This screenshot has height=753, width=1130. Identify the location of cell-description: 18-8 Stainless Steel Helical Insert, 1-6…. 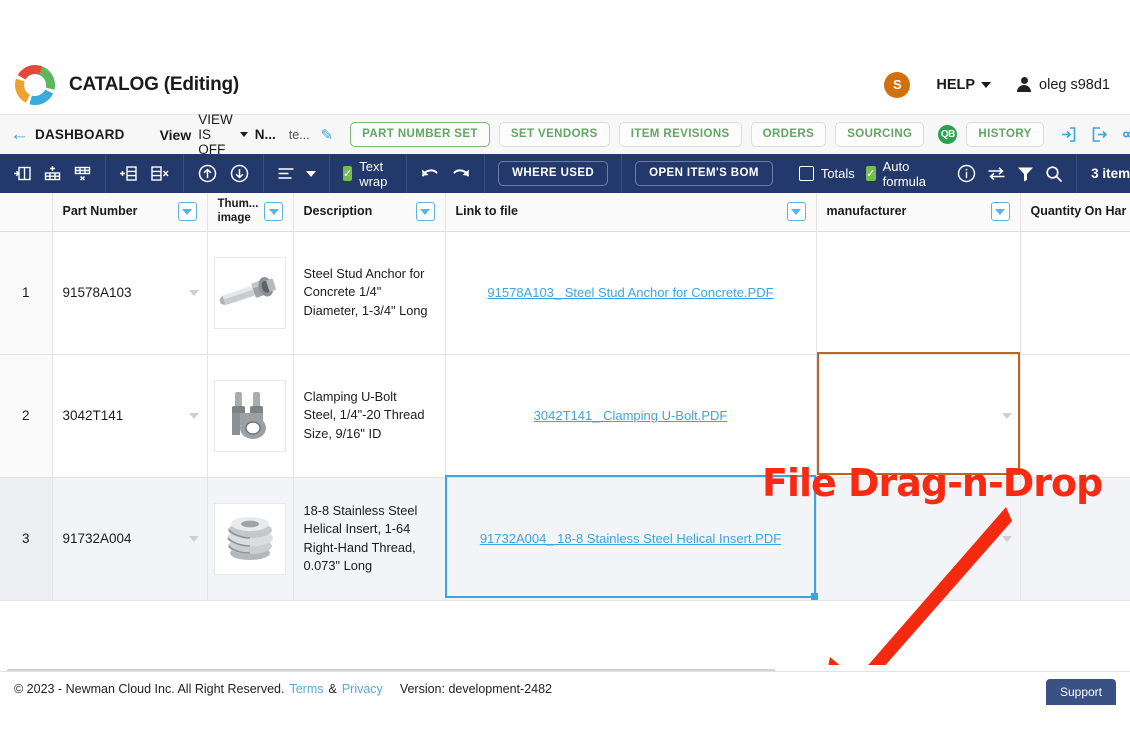
(369, 539).